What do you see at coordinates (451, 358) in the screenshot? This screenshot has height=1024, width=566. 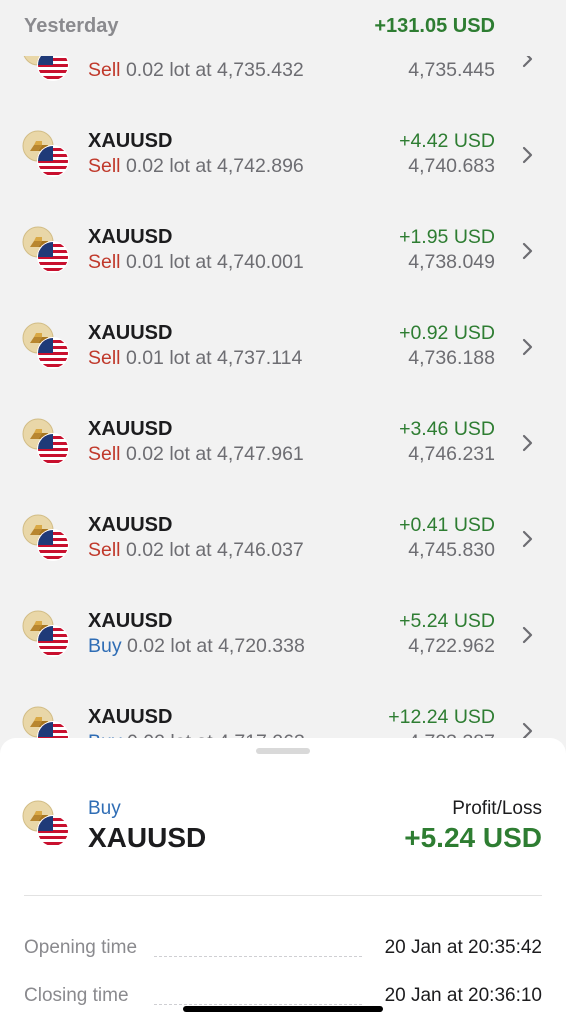 I see `position-close-price: 4,736.188` at bounding box center [451, 358].